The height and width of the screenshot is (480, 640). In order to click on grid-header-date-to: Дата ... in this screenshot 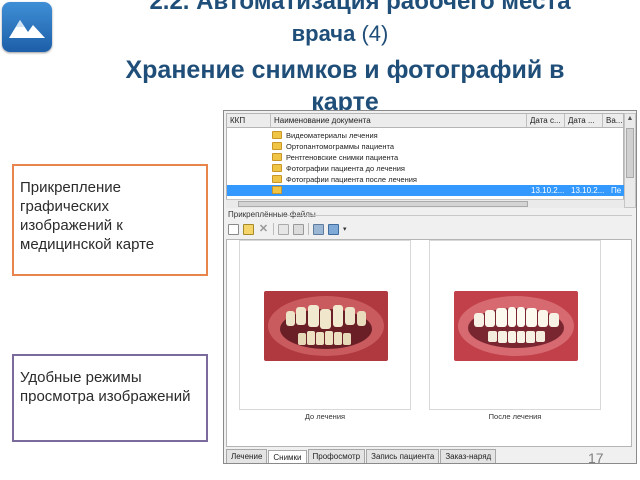, I will do `click(584, 120)`.